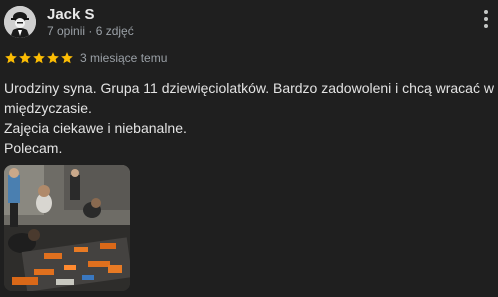  I want to click on author-name: Jack S, so click(71, 15).